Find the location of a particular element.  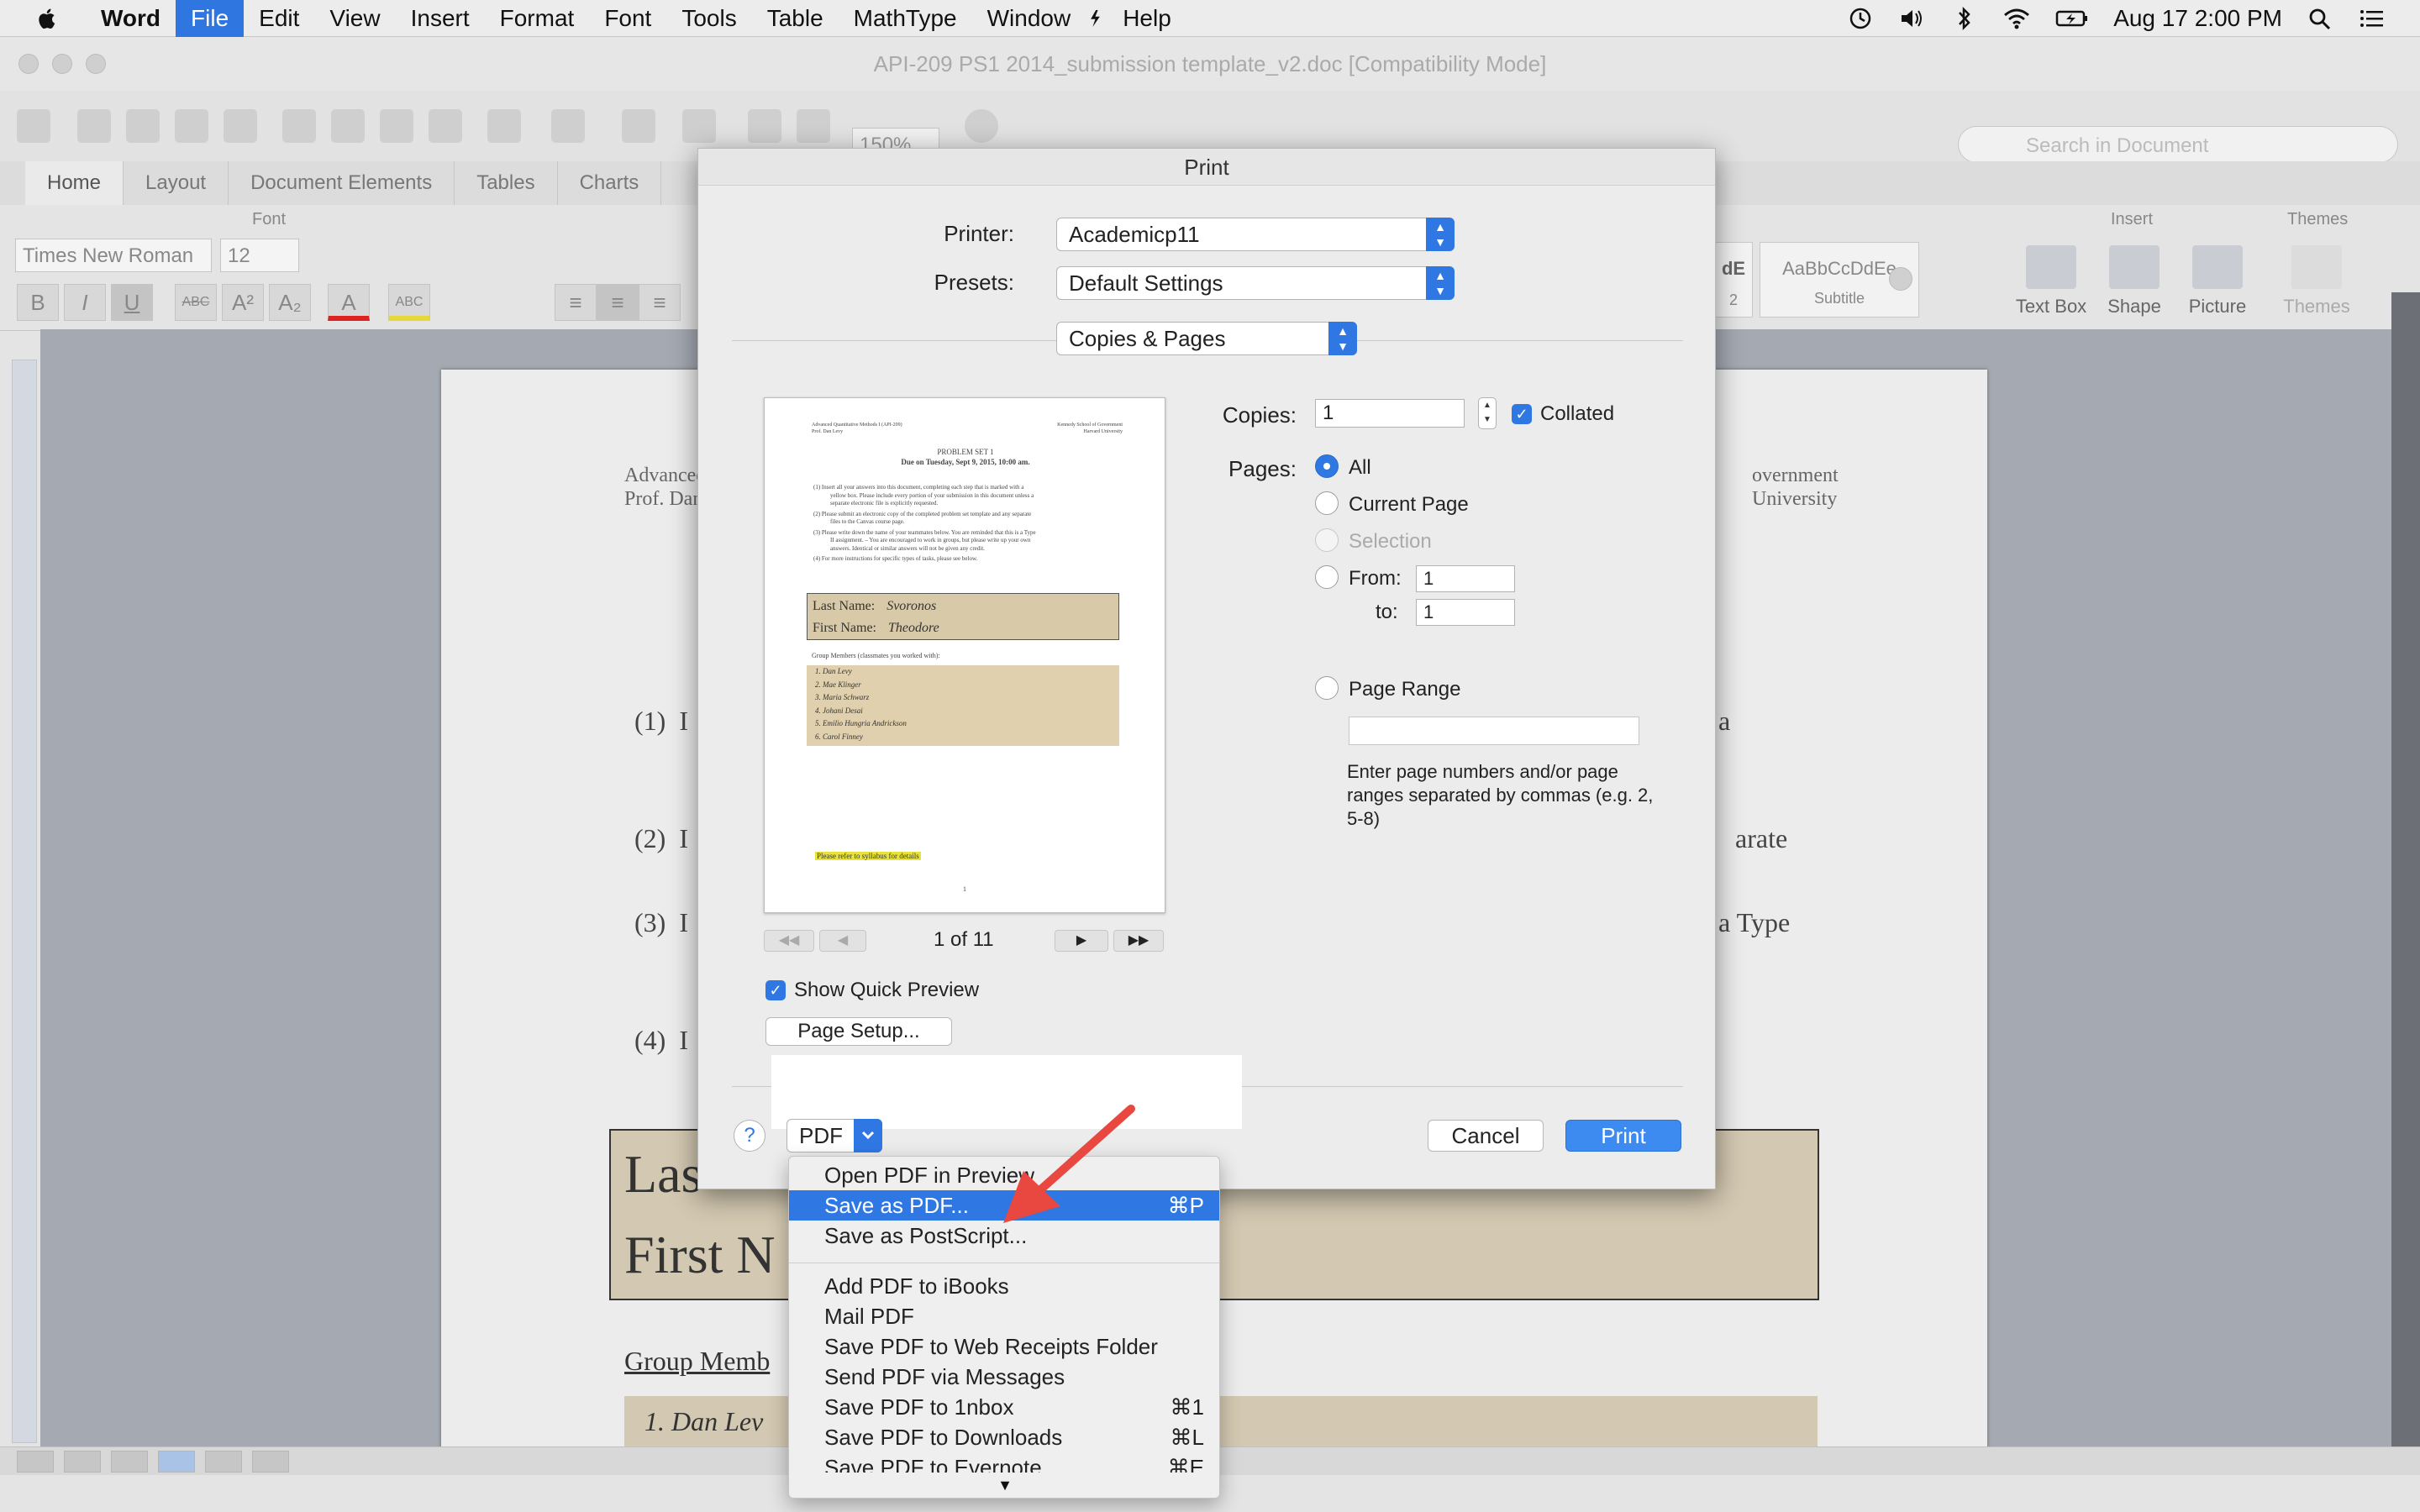

underline-button: U is located at coordinates (132, 302).